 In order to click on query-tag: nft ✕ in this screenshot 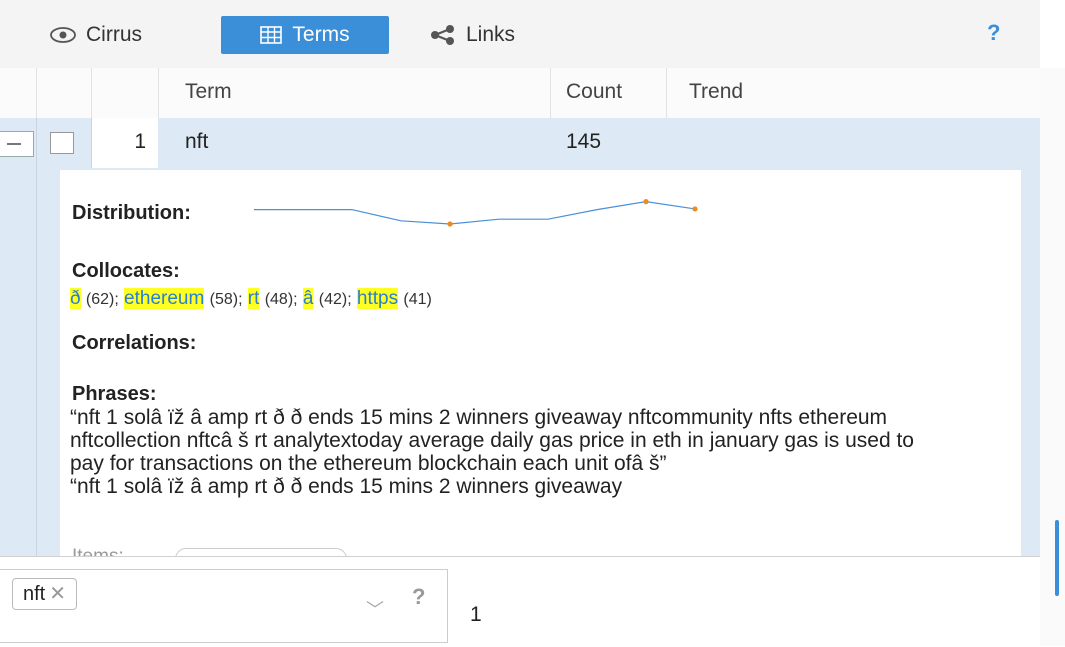, I will do `click(45, 594)`.